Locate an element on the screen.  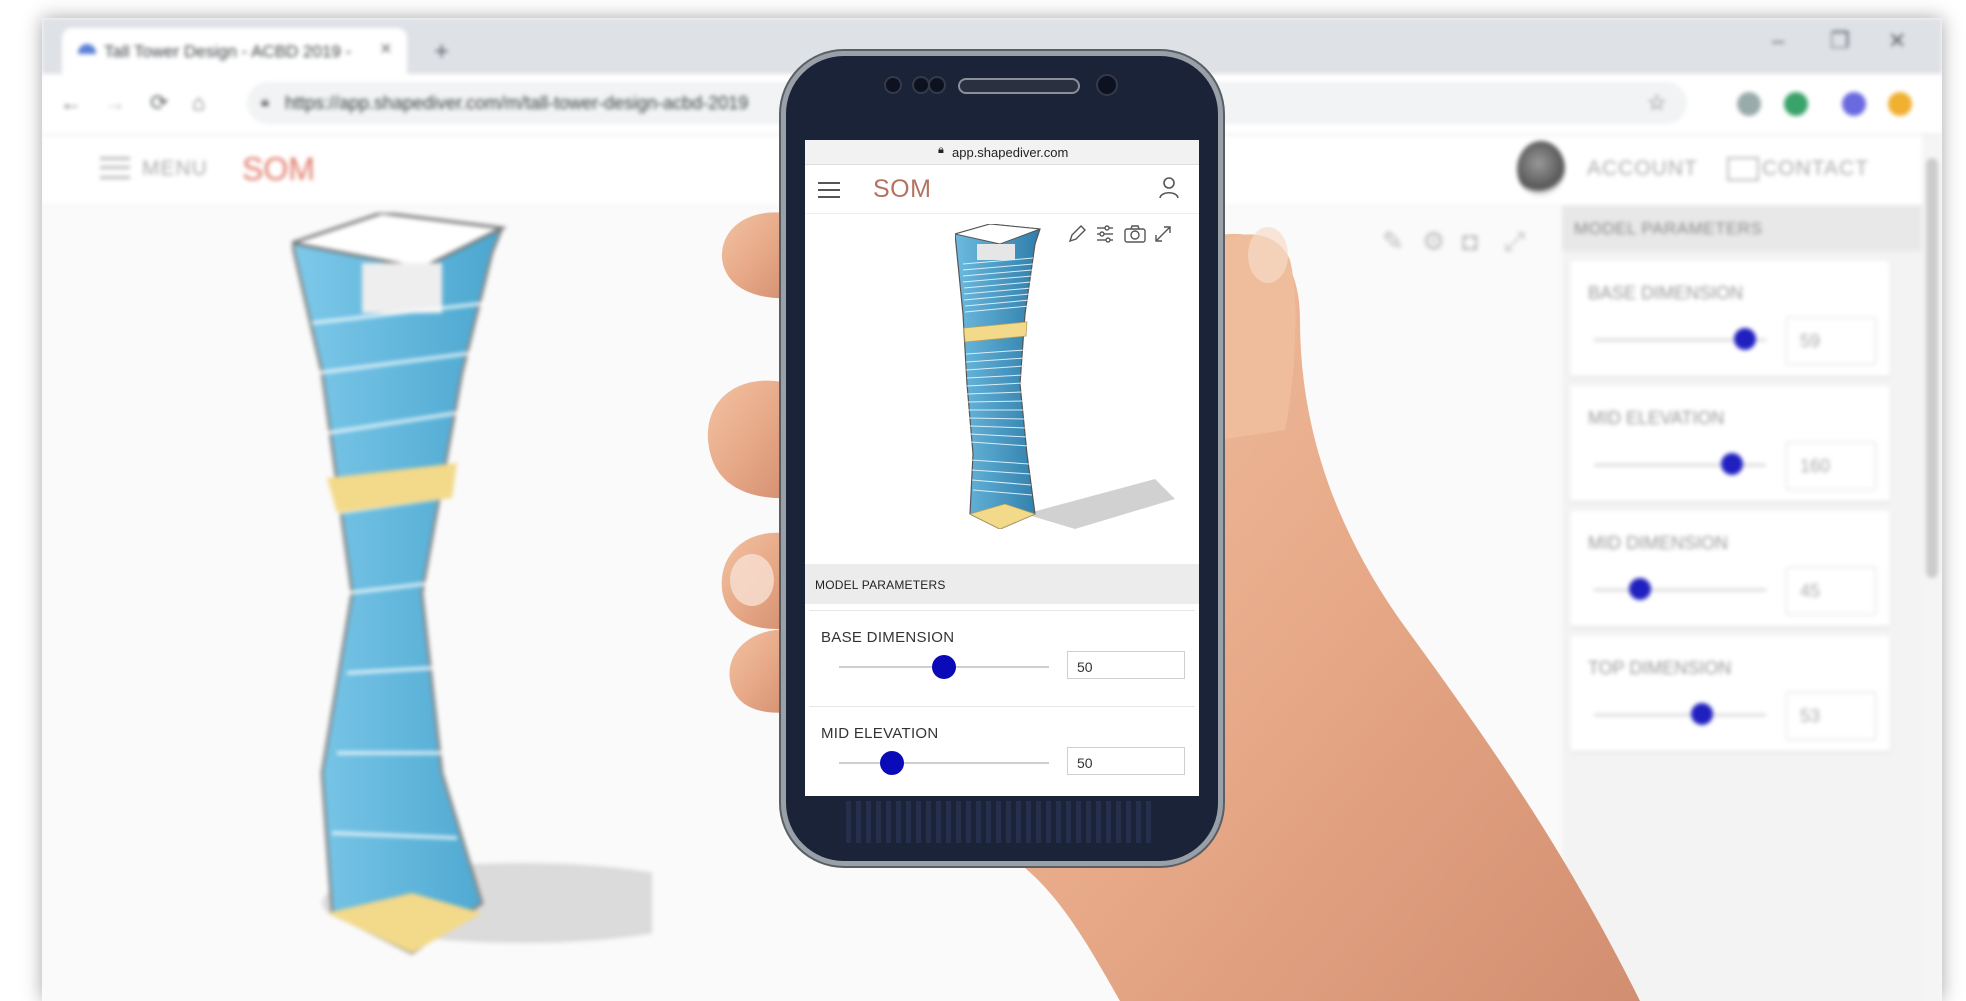
earpiece-speaker is located at coordinates (1019, 86).